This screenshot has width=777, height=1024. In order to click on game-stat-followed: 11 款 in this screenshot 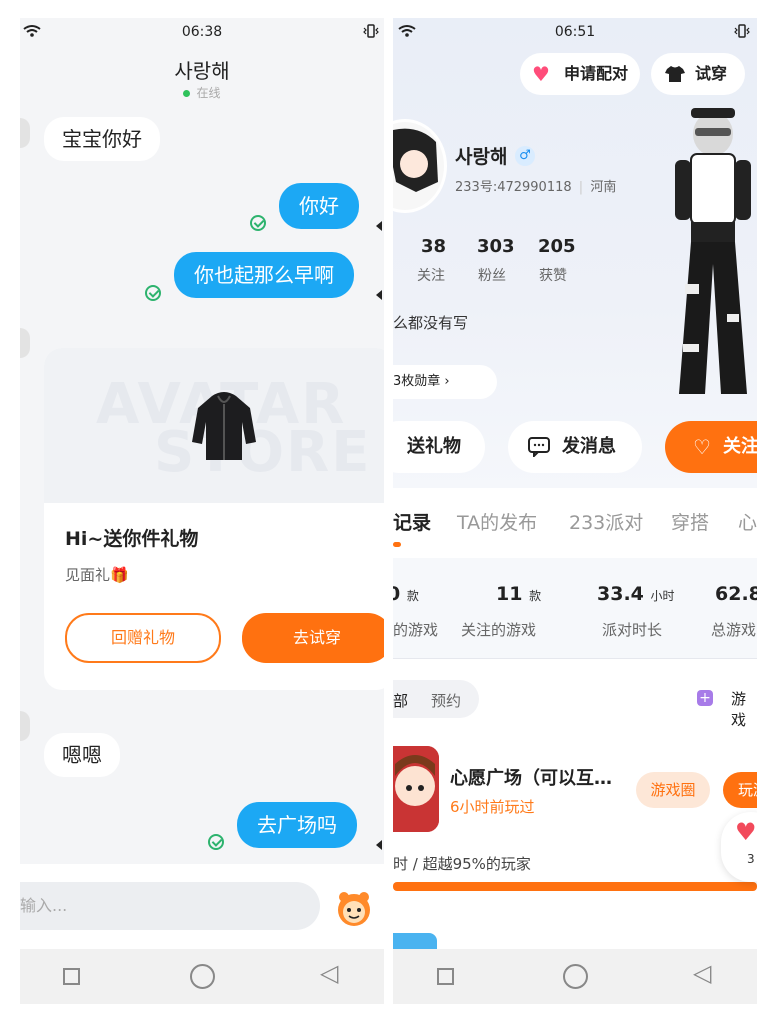, I will do `click(518, 594)`.